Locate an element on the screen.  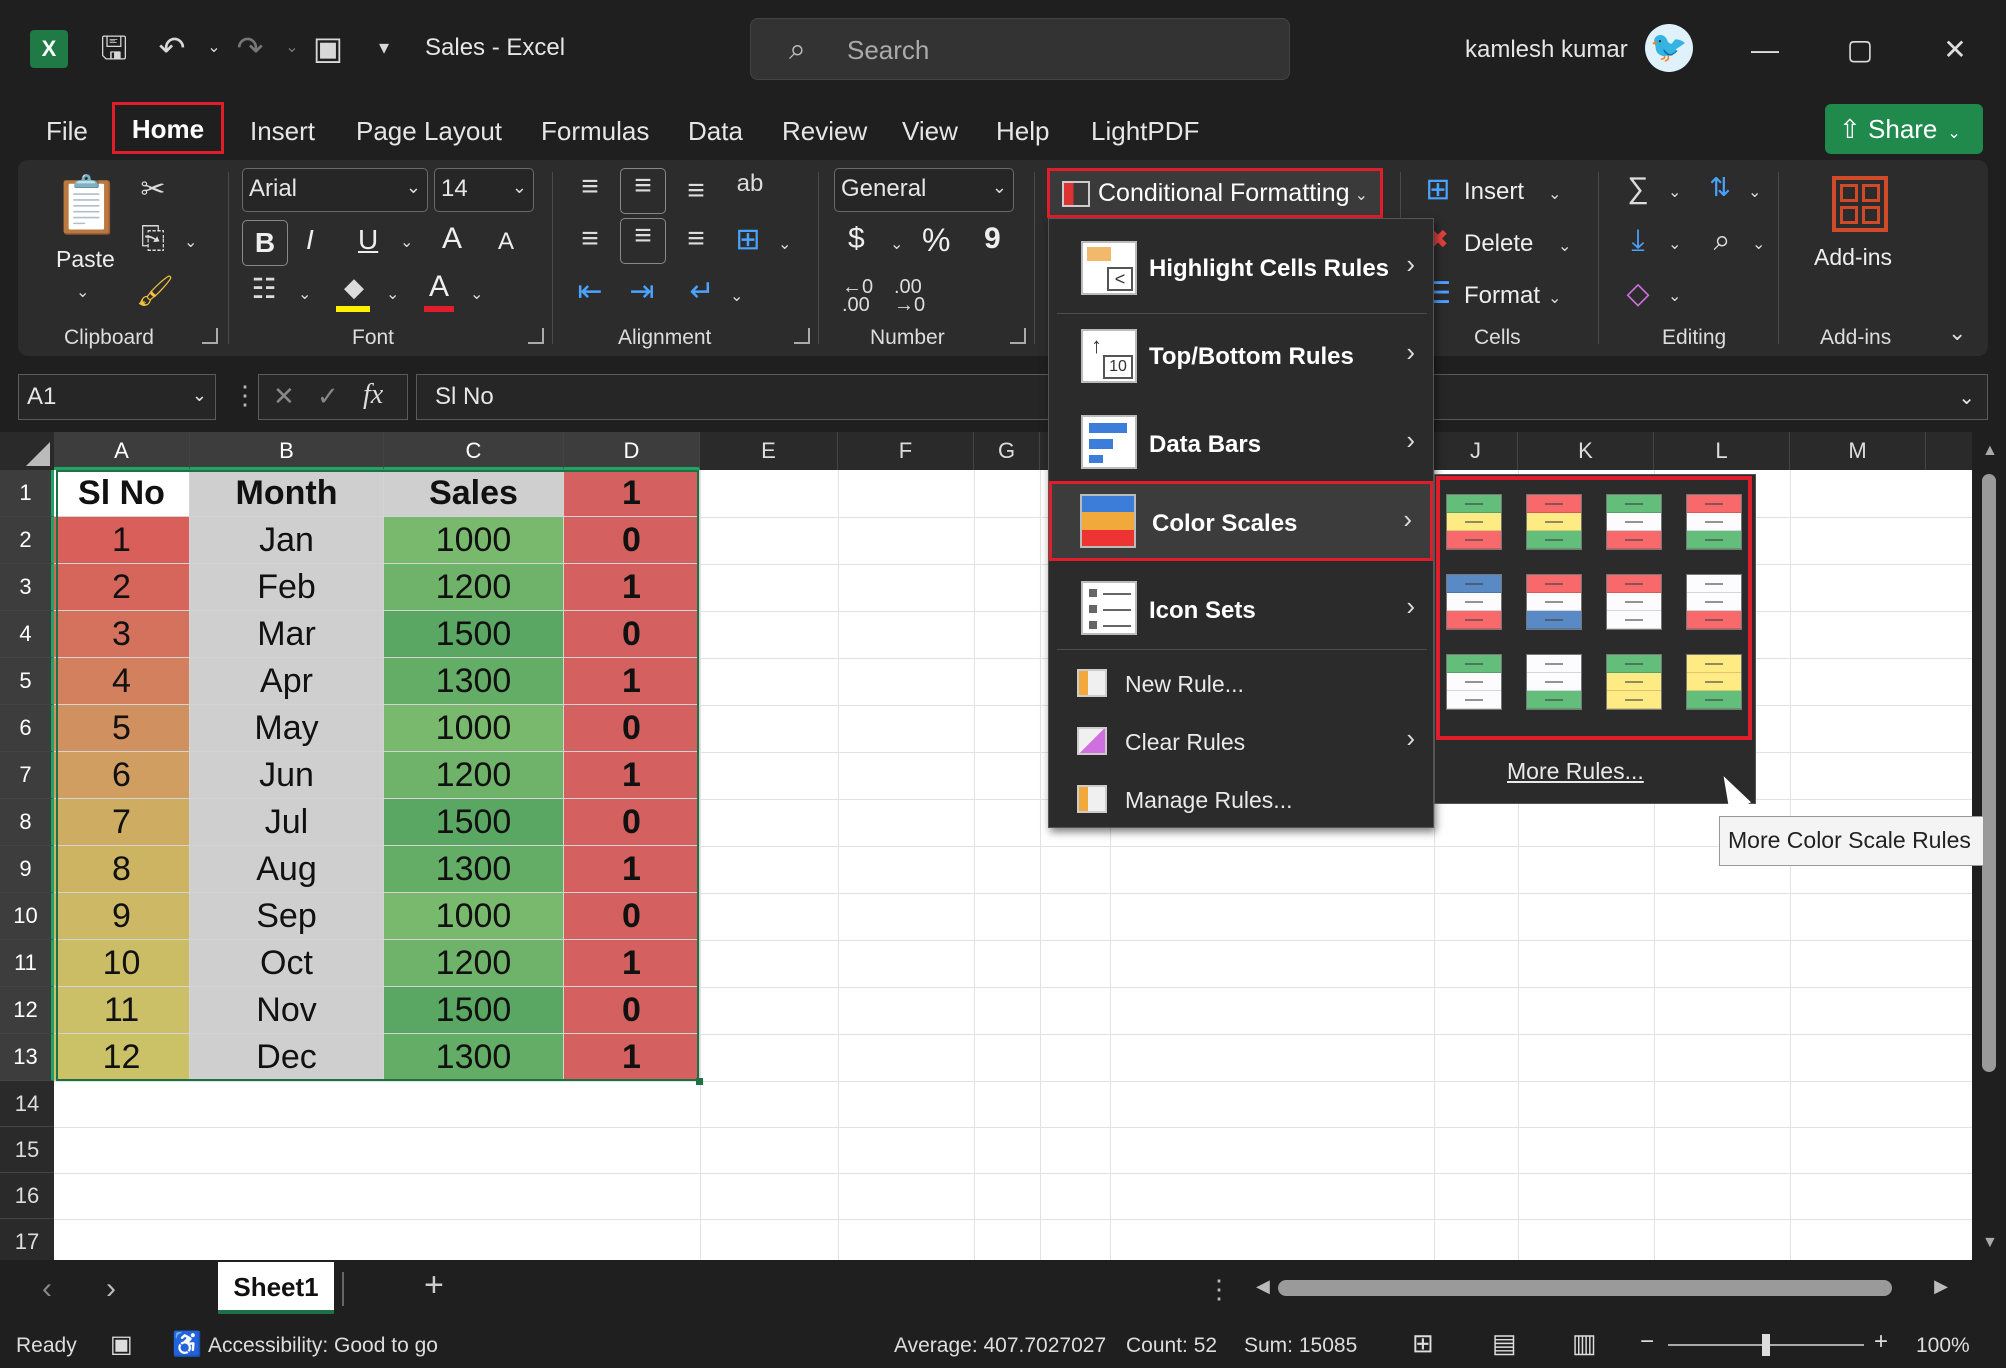
column-header-k: K is located at coordinates (1586, 451).